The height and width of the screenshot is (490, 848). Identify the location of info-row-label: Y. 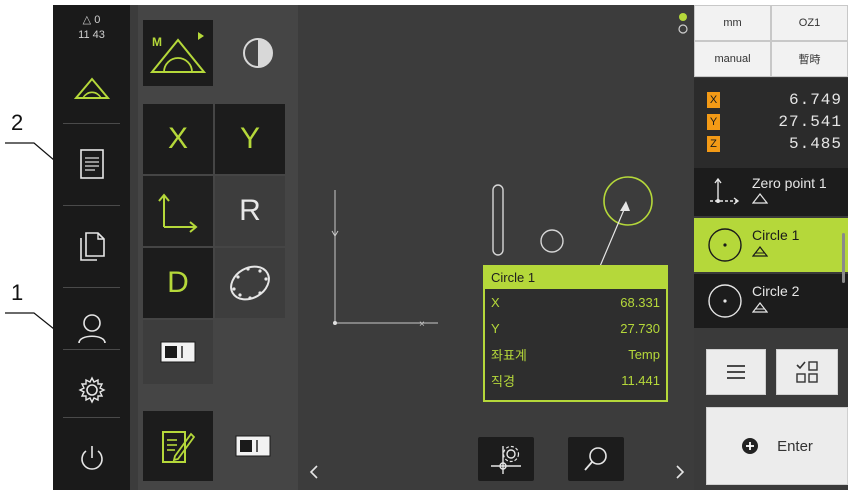
(495, 328).